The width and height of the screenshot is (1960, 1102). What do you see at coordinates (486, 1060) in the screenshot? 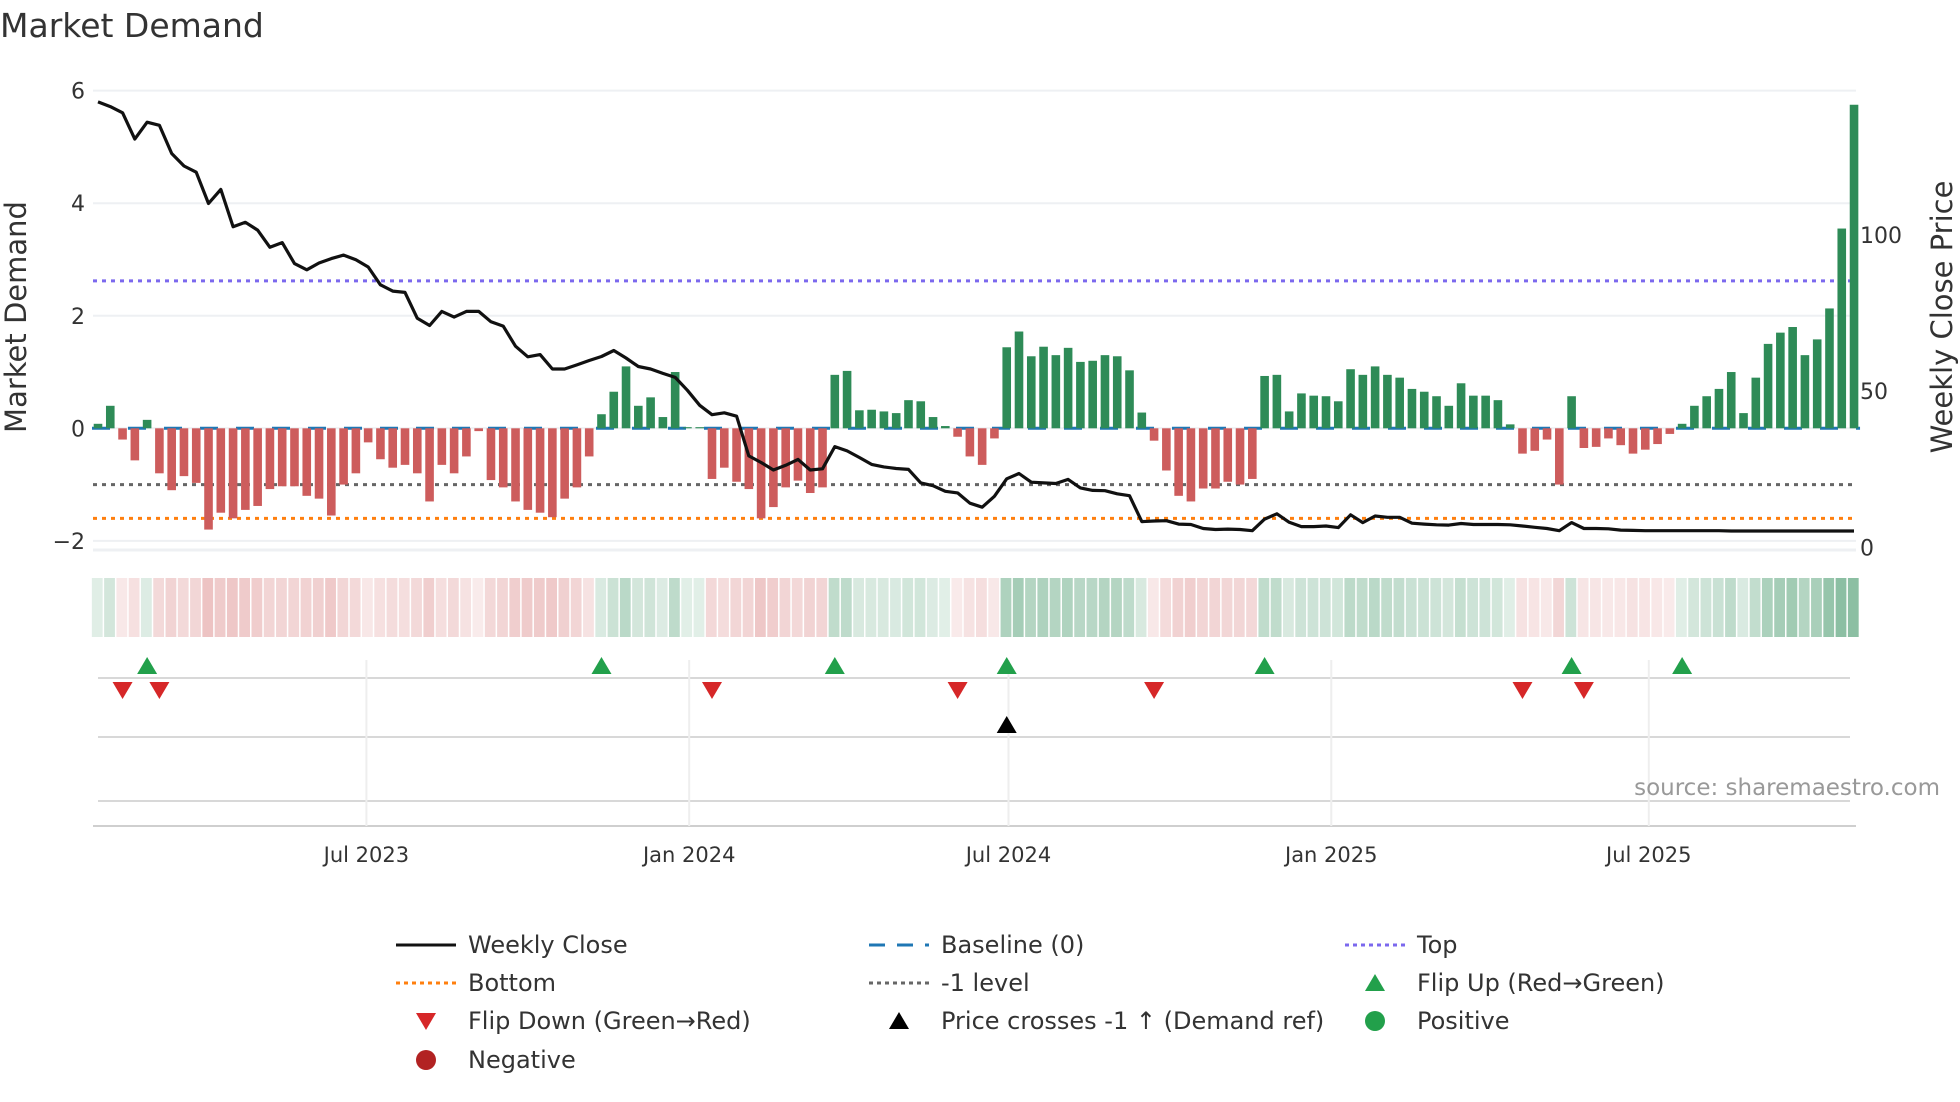
I see `legend-item: Negative` at bounding box center [486, 1060].